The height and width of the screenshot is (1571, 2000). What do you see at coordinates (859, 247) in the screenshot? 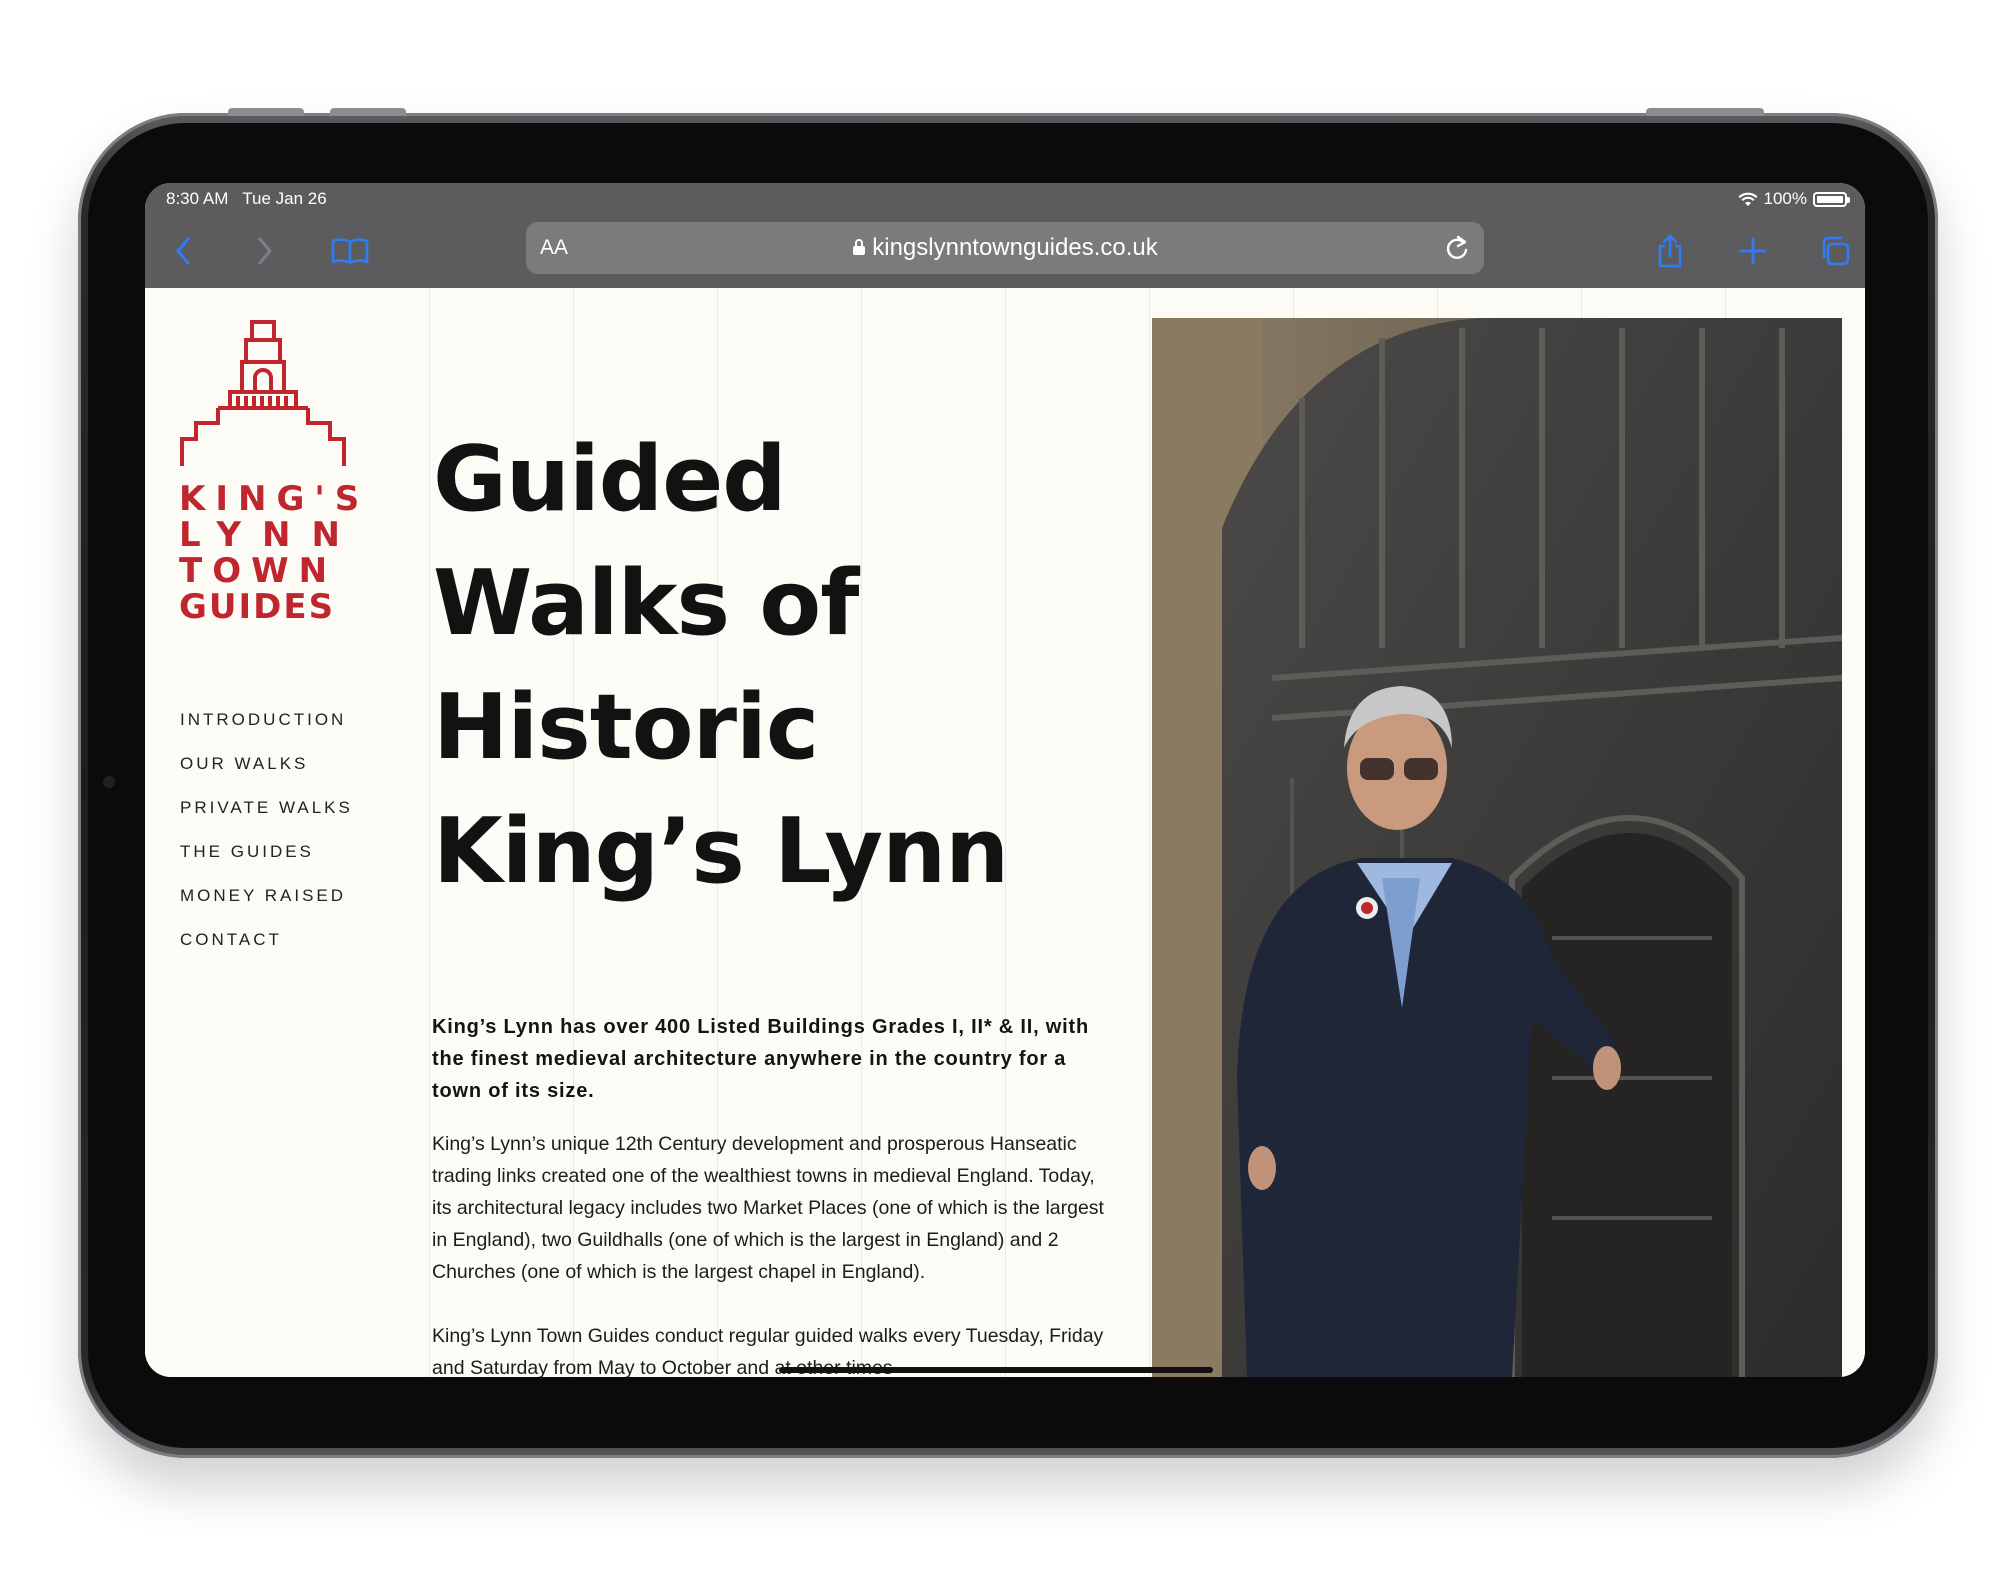
I see `lock-icon` at bounding box center [859, 247].